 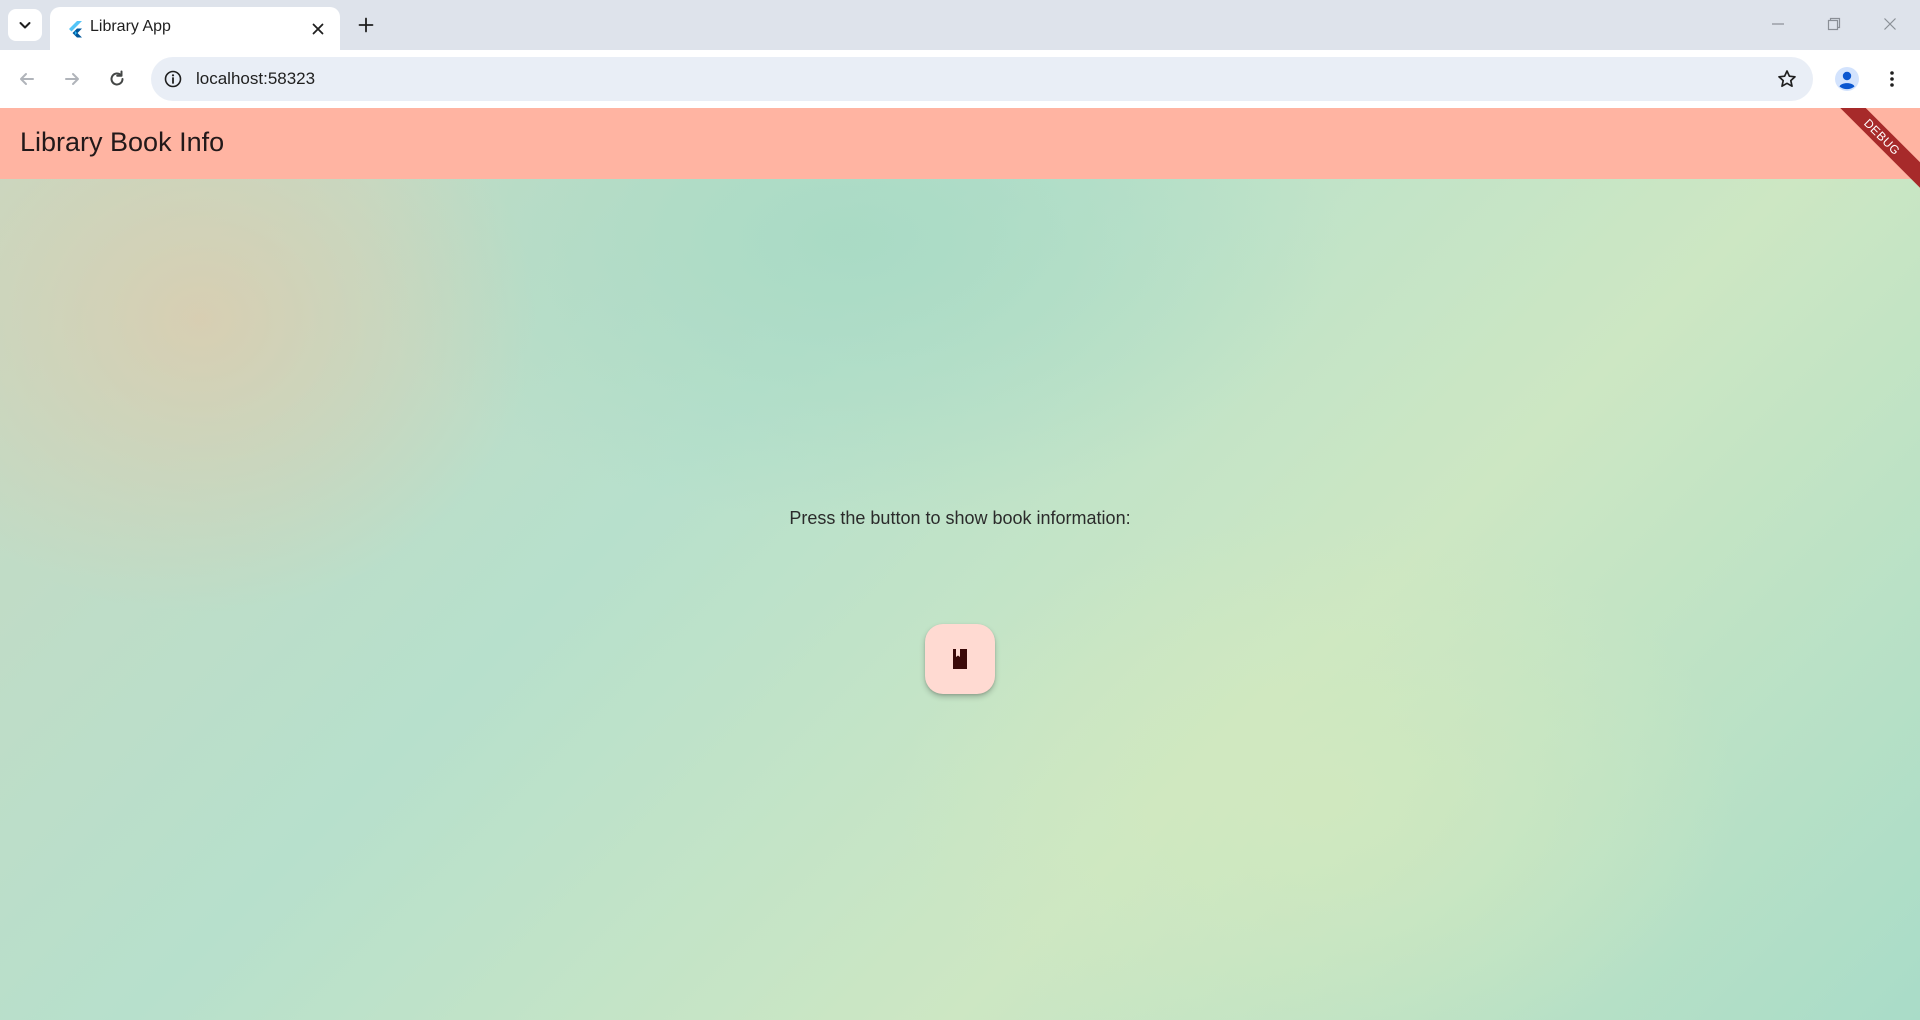 I want to click on reload-icon, so click(x=117, y=78).